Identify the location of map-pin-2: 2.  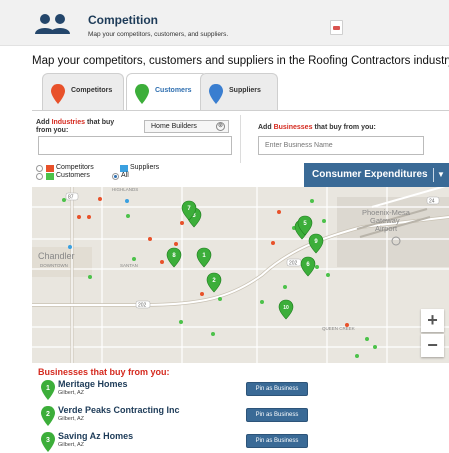
(214, 282).